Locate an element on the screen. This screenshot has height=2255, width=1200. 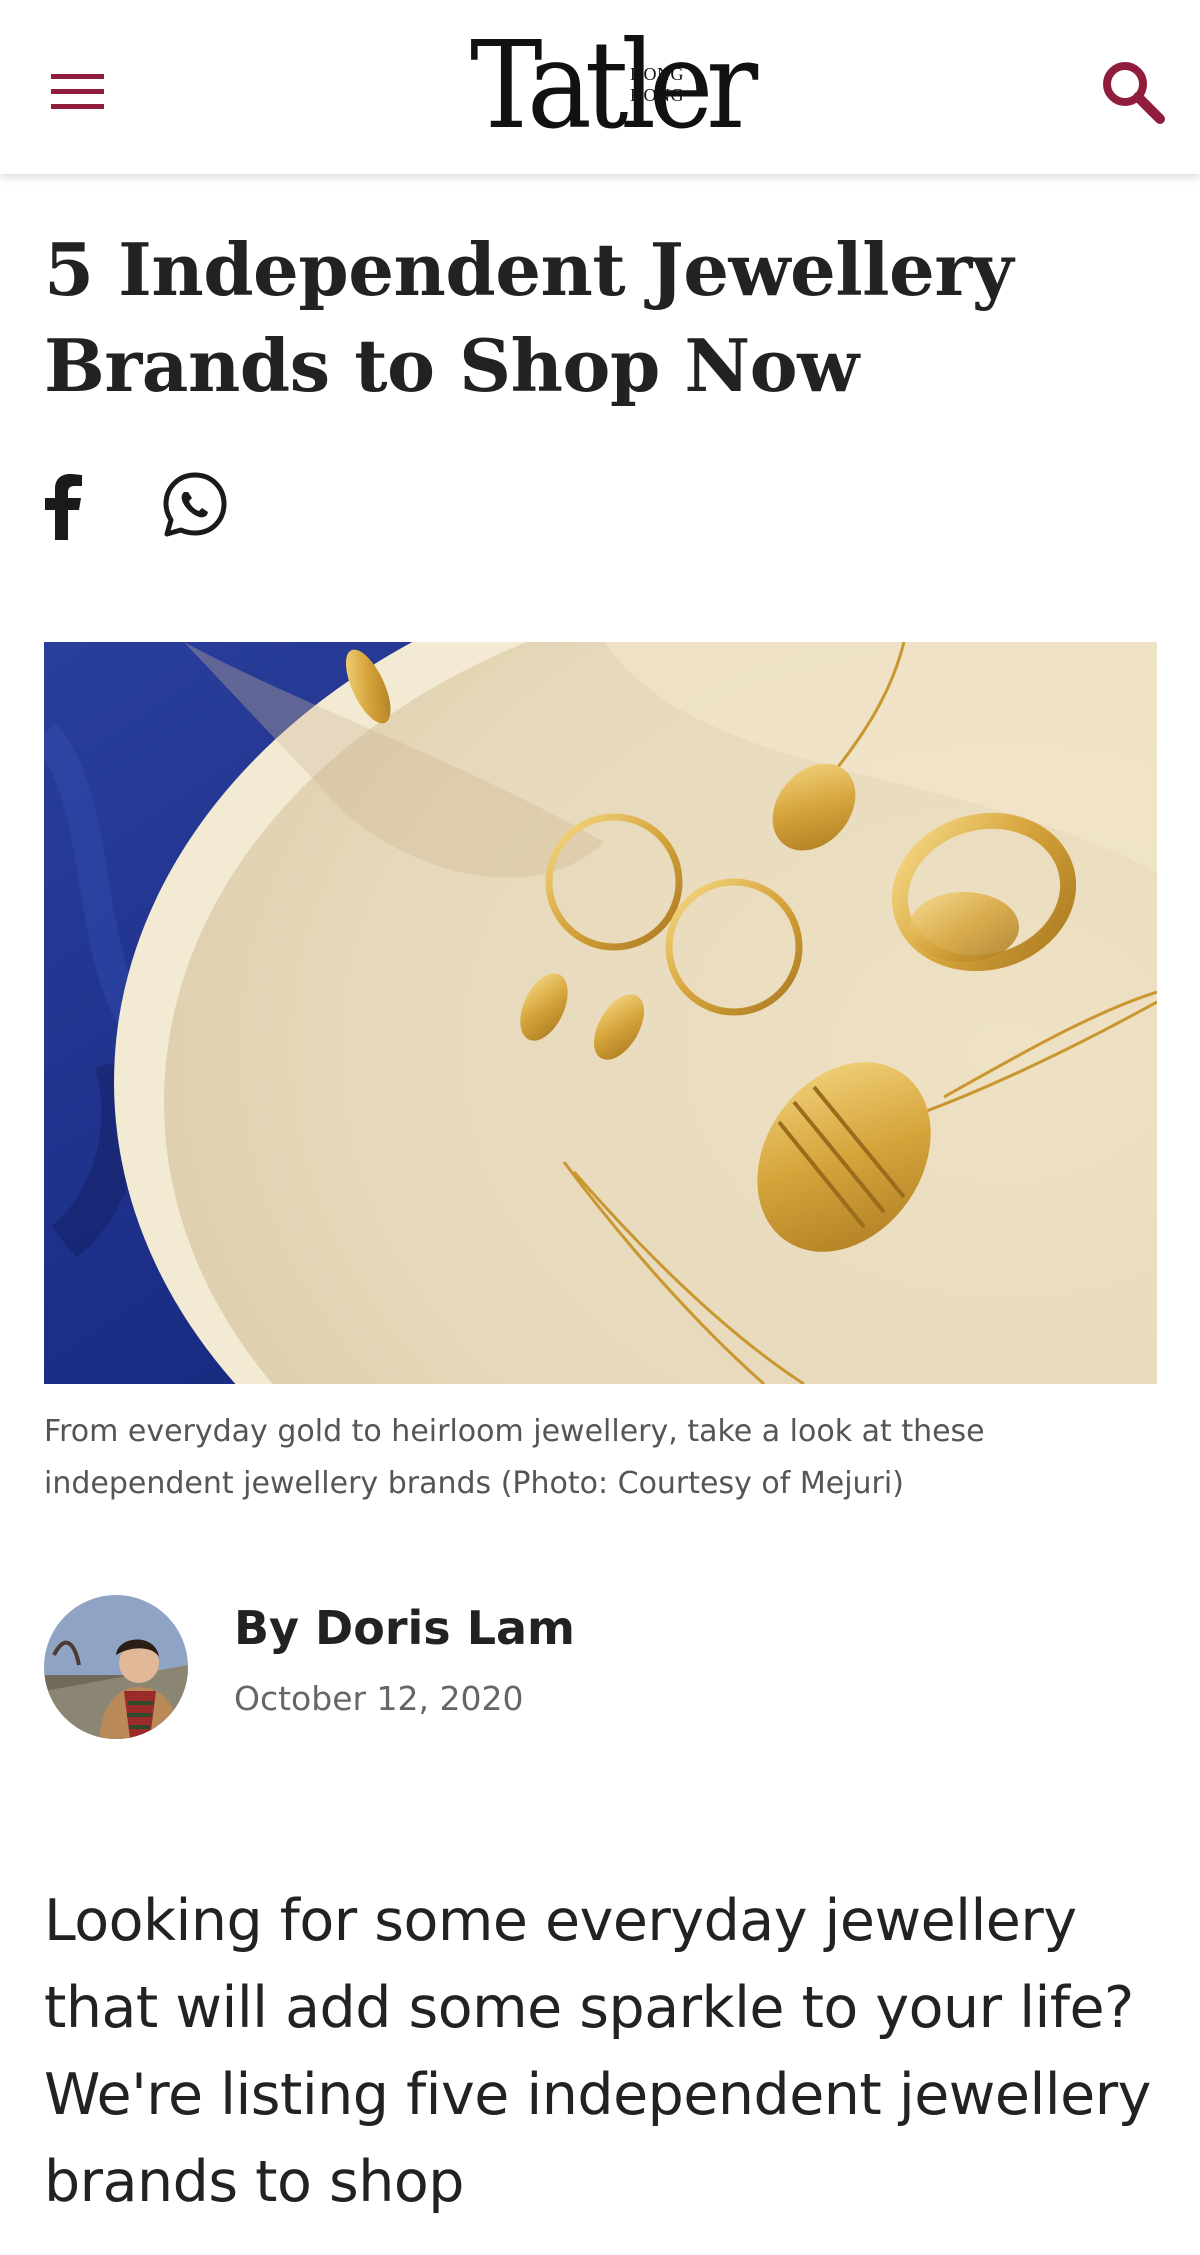
logo-region: HONG KONG is located at coordinates (657, 84).